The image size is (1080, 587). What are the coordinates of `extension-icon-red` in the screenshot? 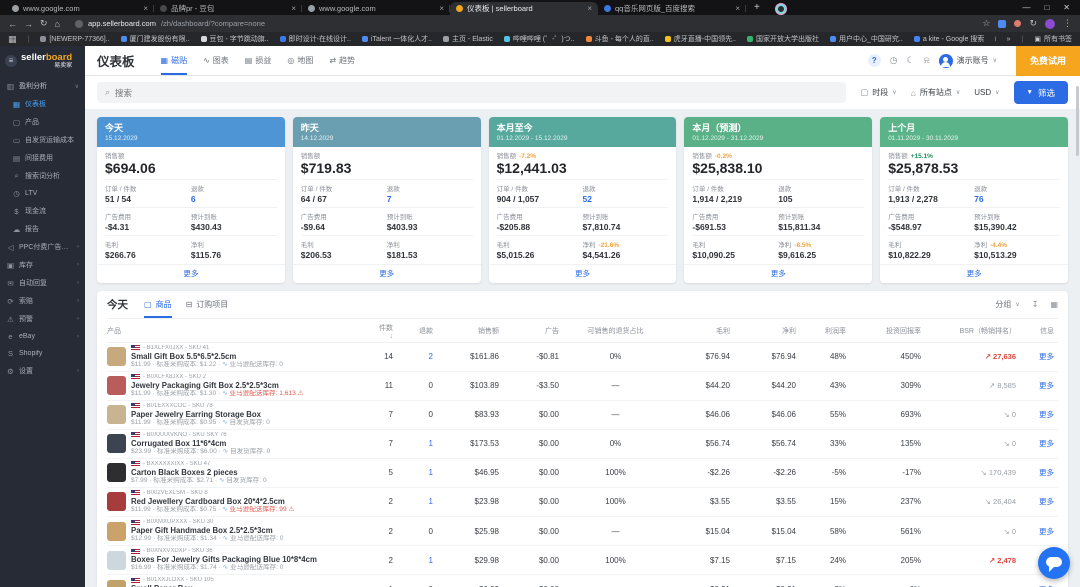 It's located at (1018, 23).